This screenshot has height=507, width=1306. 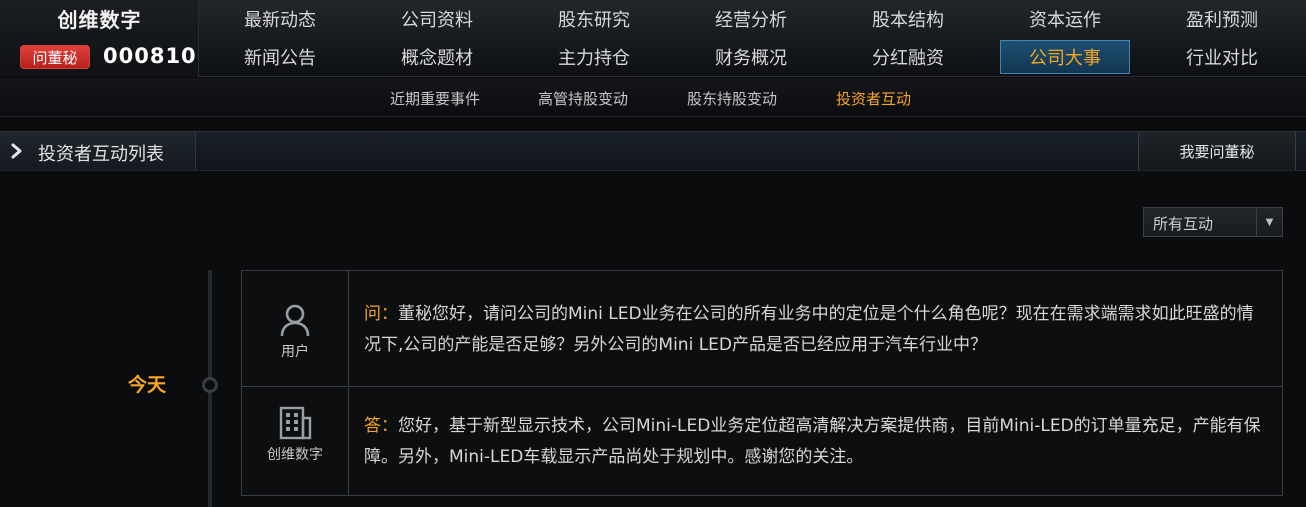 I want to click on question-prefix: 问：, so click(x=381, y=314).